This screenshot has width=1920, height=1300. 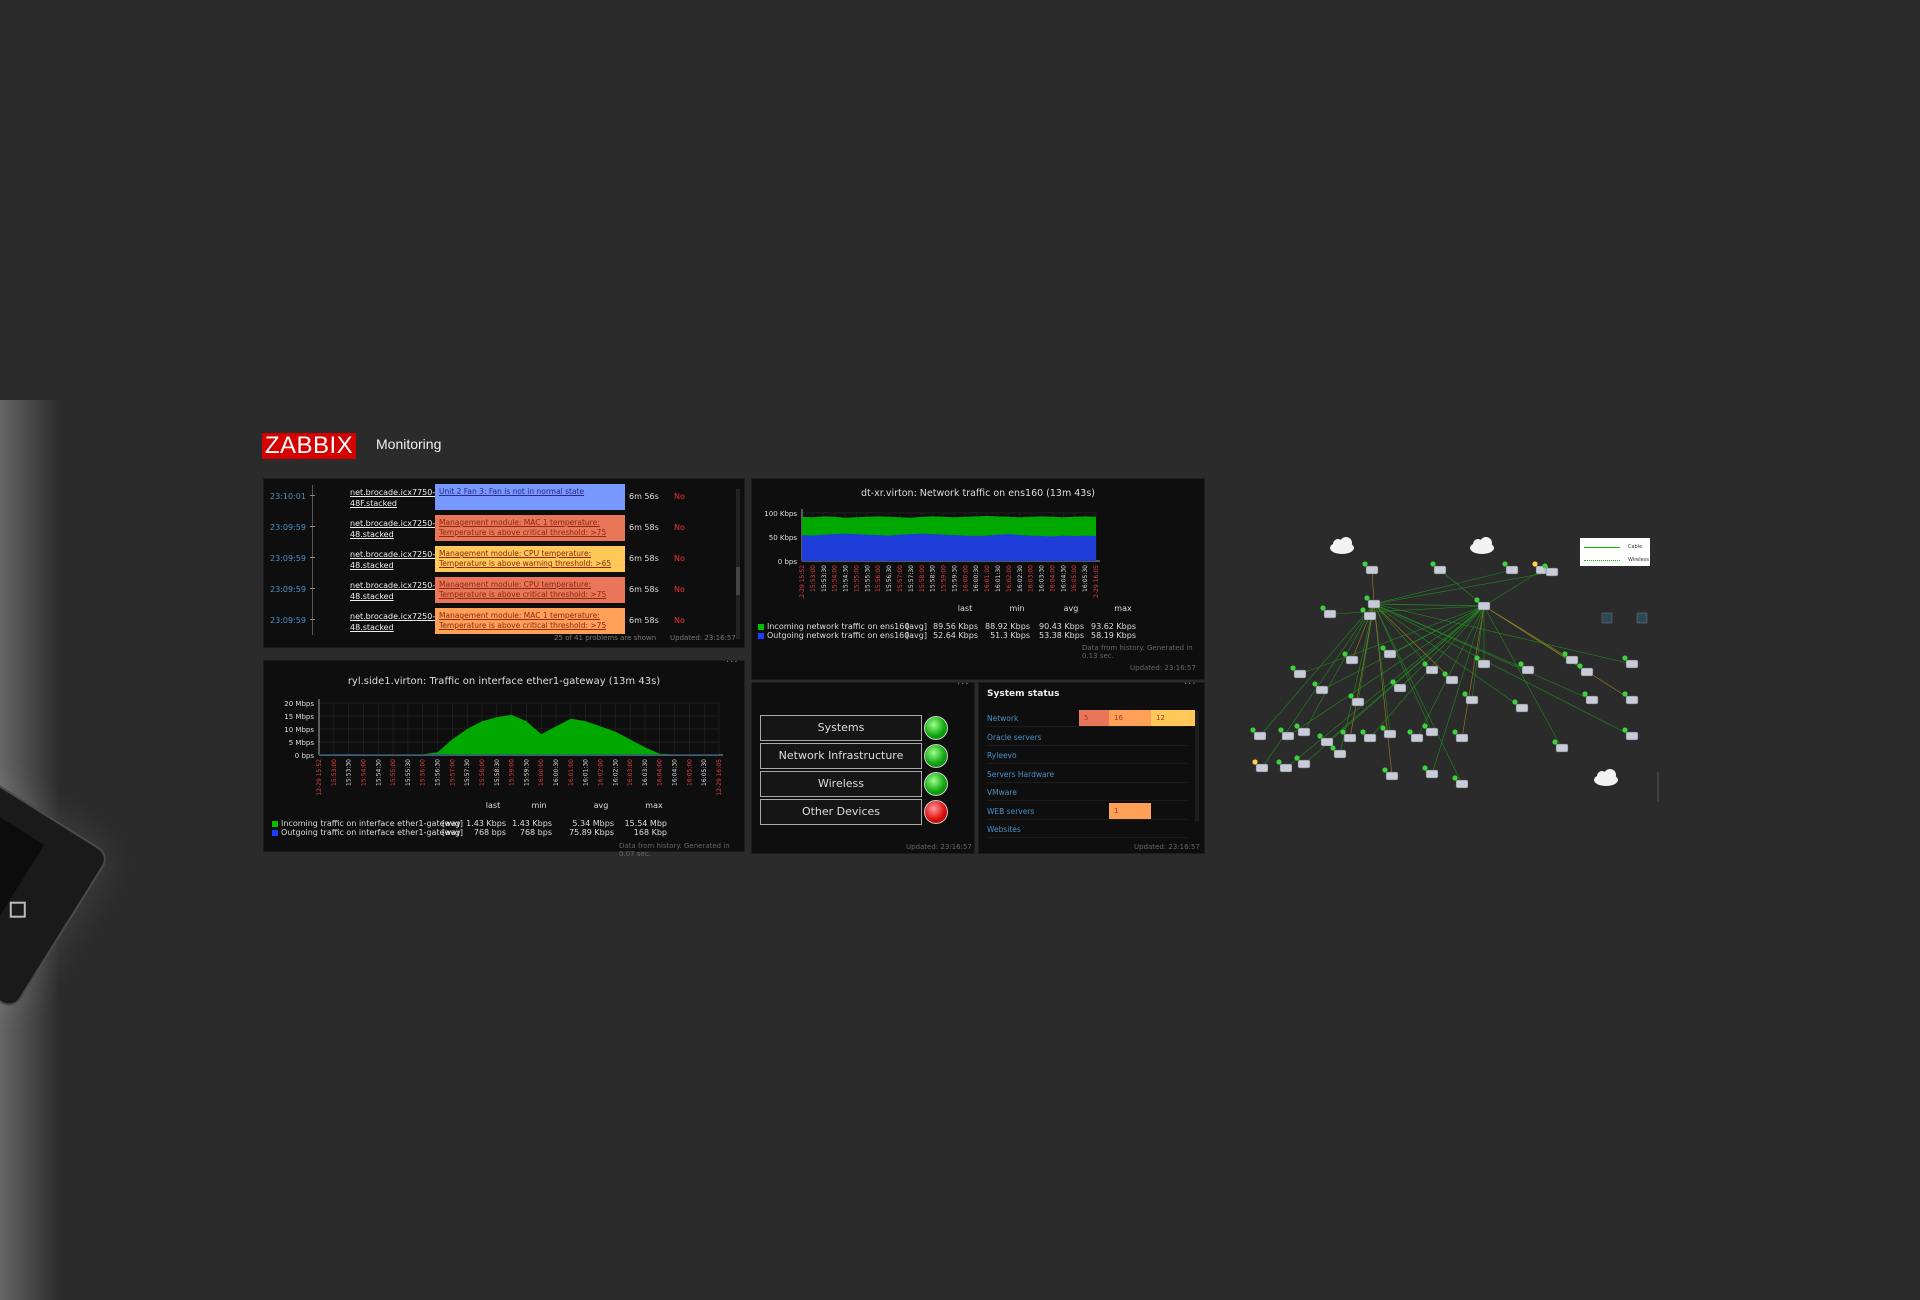 I want to click on service-button: Other Devices, so click(x=841, y=812).